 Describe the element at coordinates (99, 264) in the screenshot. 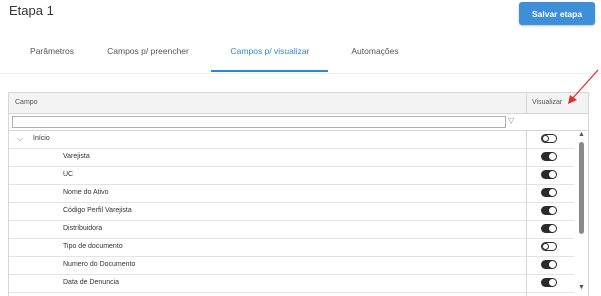

I see `field-label: Numero do Documento` at that location.